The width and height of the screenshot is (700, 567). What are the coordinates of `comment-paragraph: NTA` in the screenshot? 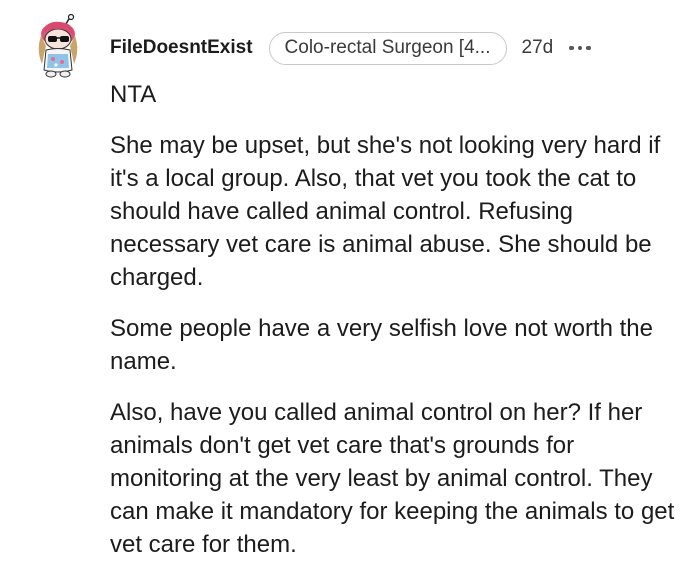 It's located at (133, 94).